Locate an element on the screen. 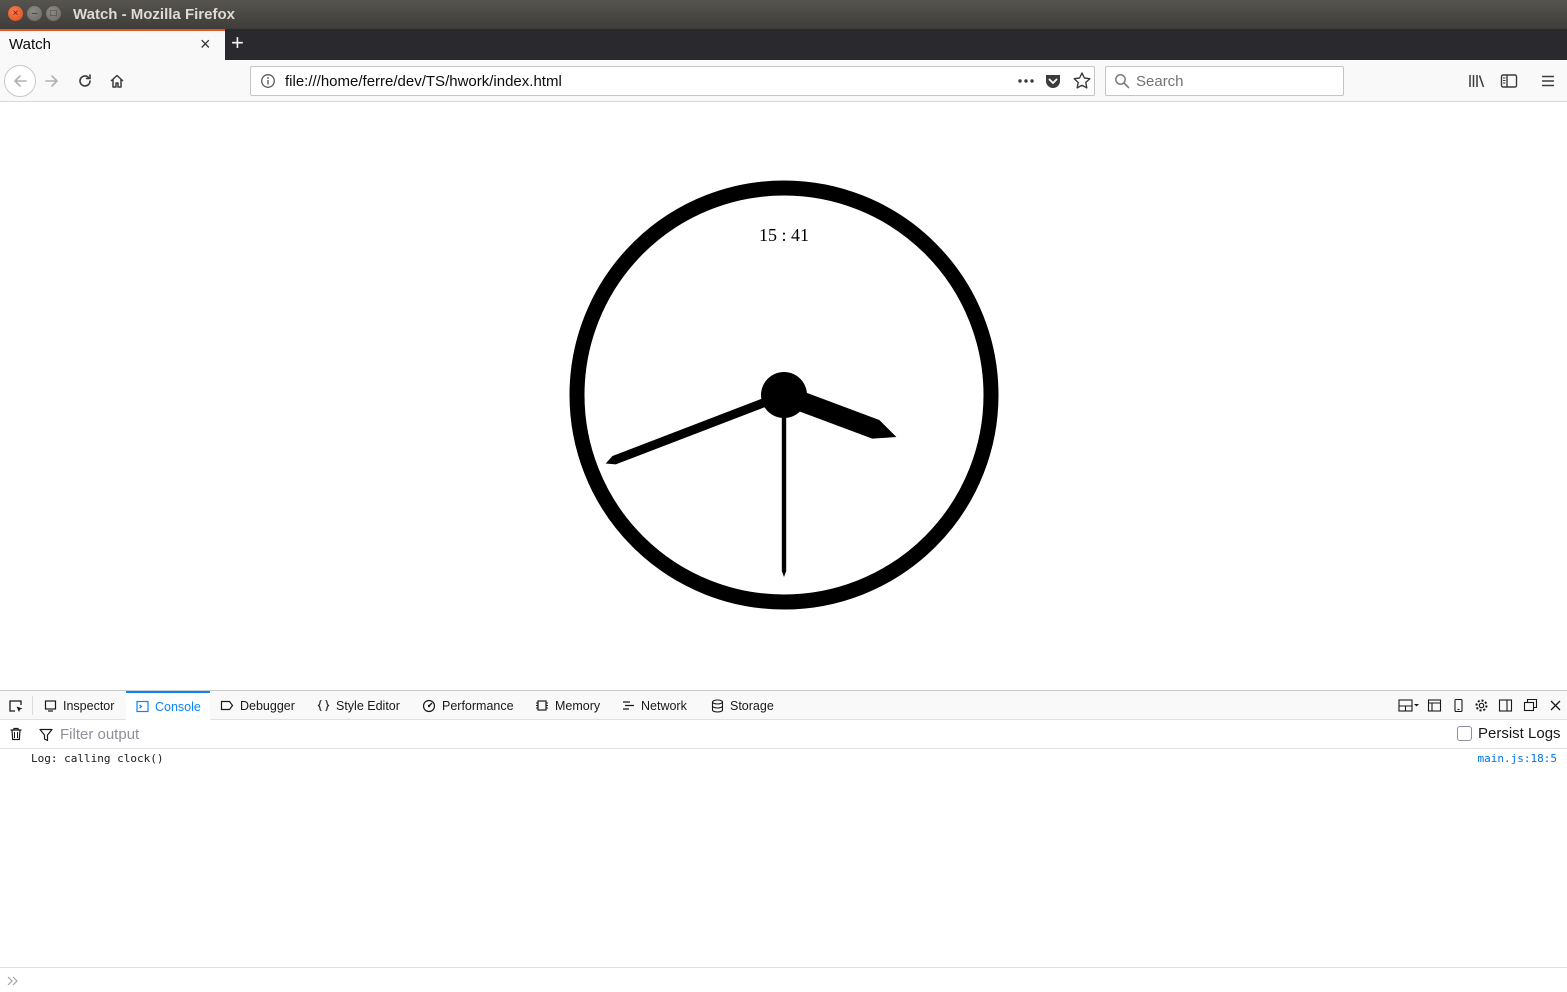  hamburger-menu-icon is located at coordinates (1548, 81).